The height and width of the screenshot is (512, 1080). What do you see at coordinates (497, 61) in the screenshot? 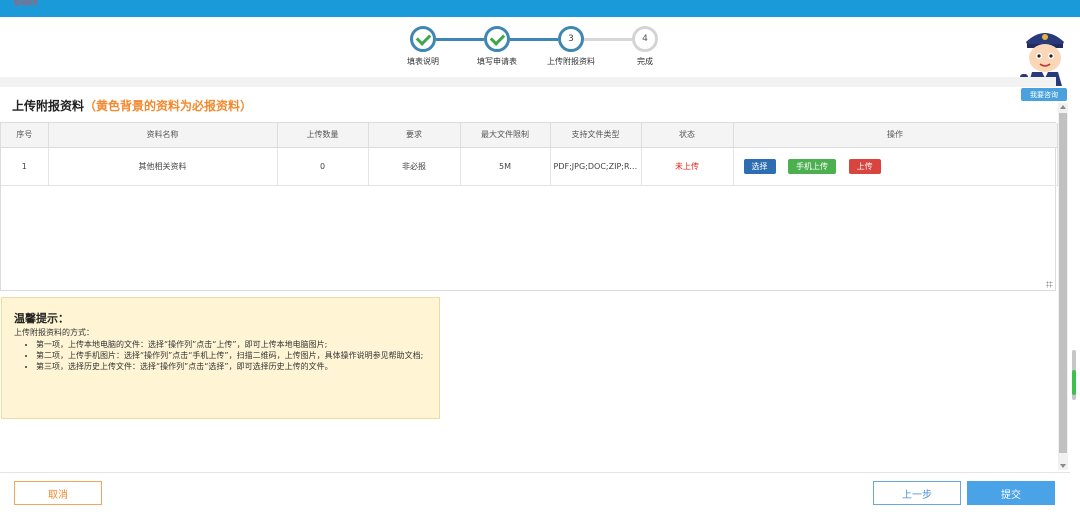
I see `step-2-label: 填写申请表` at bounding box center [497, 61].